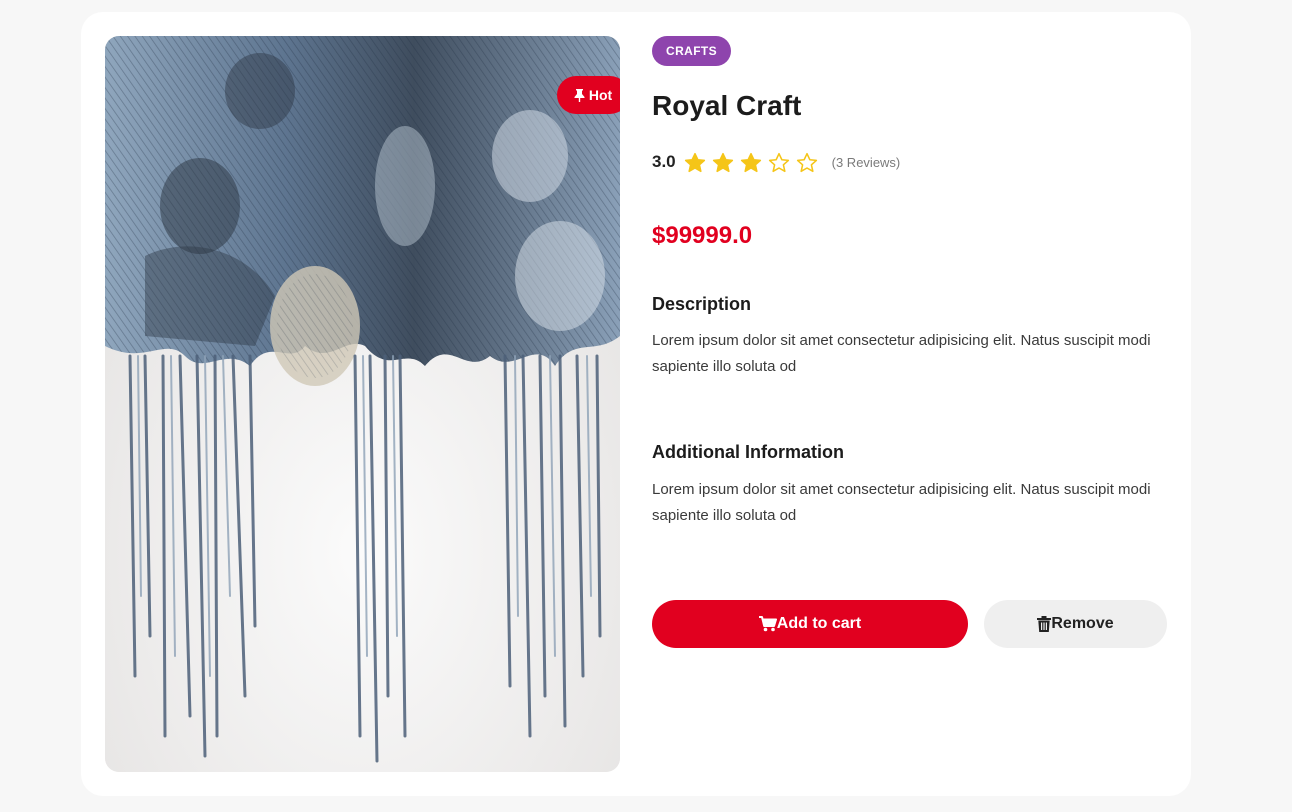 The image size is (1292, 812). Describe the element at coordinates (767, 624) in the screenshot. I see `cart-icon` at that location.